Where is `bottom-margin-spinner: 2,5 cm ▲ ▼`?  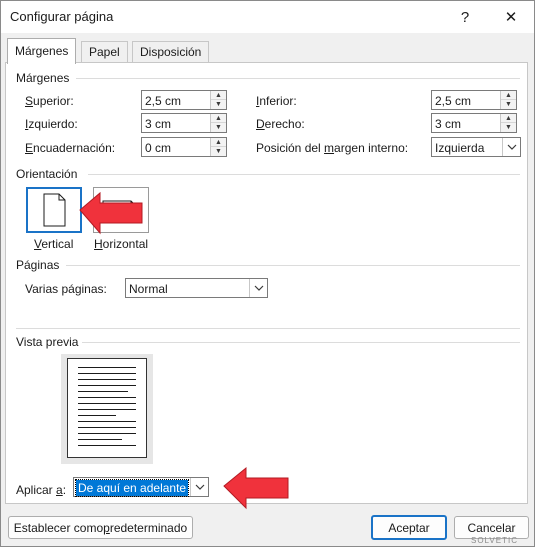
bottom-margin-spinner: 2,5 cm ▲ ▼ is located at coordinates (474, 100).